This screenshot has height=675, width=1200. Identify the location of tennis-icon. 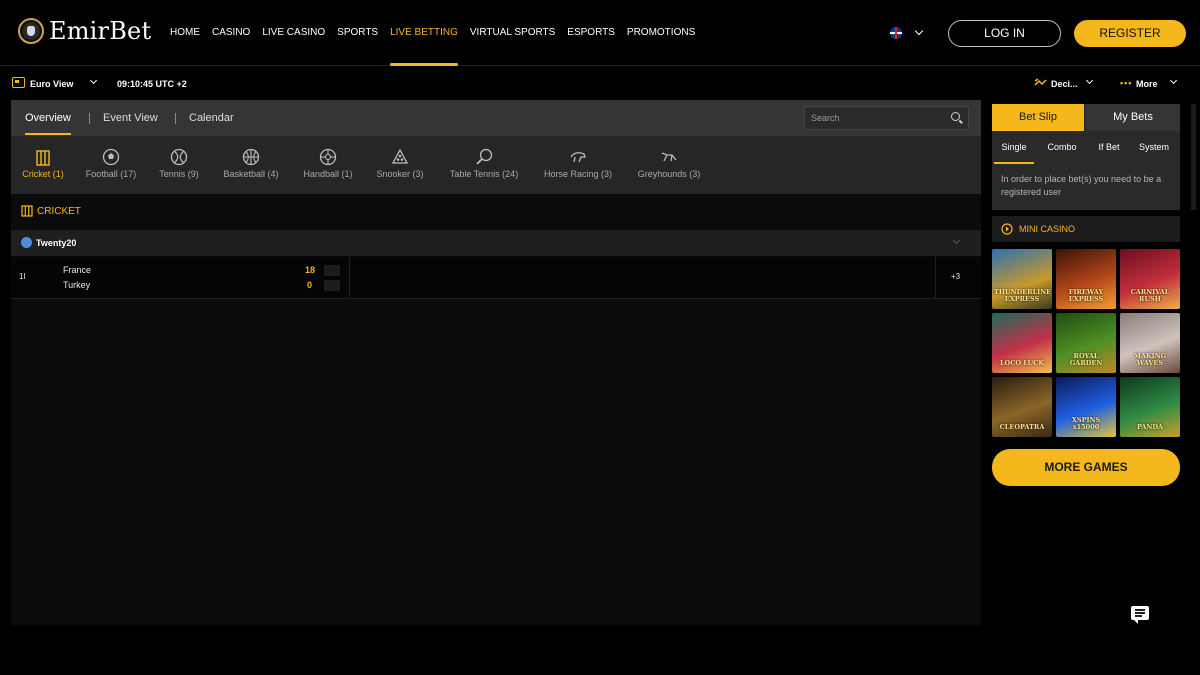
(179, 157).